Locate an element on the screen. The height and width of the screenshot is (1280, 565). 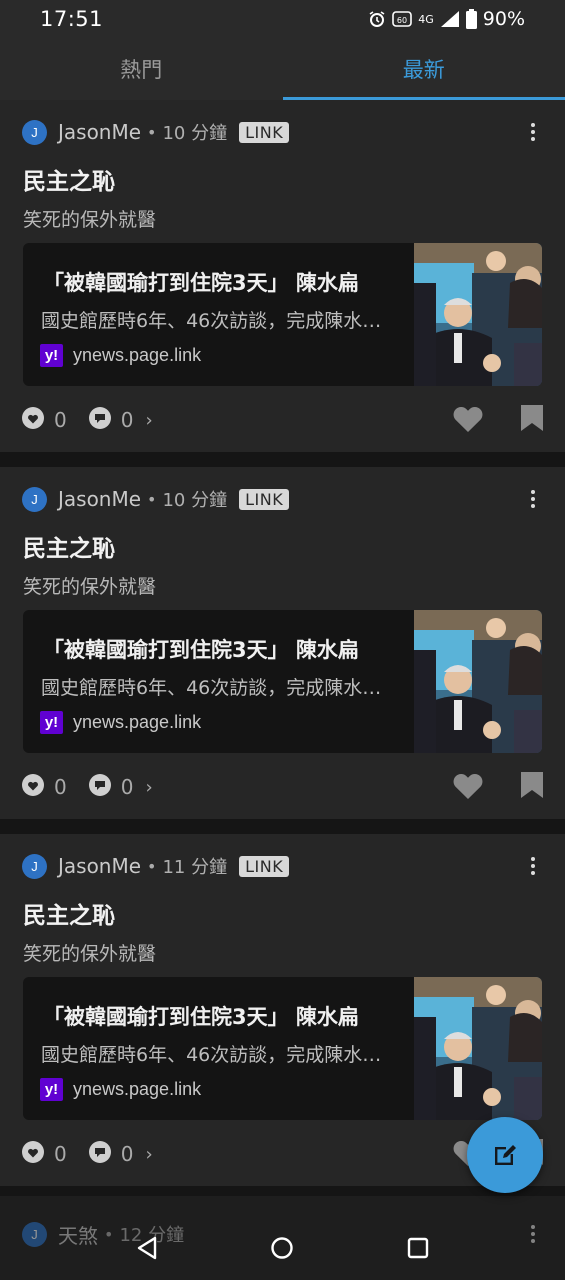
home-icon is located at coordinates (282, 1250).